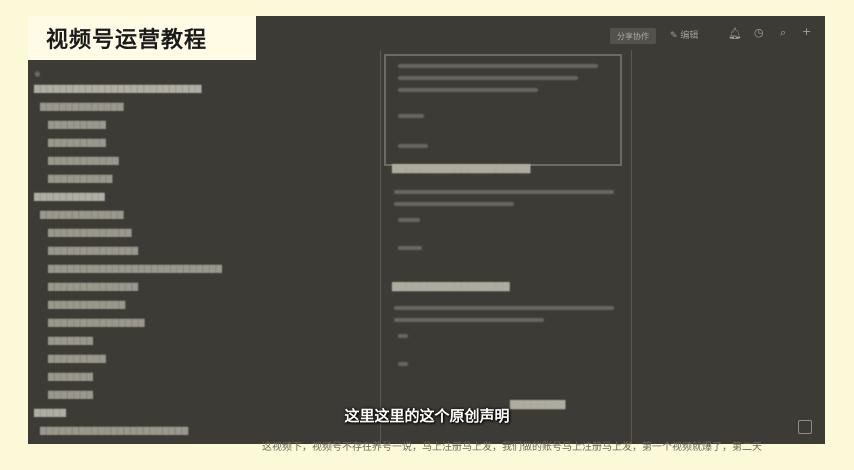 The width and height of the screenshot is (854, 470). Describe the element at coordinates (674, 36) in the screenshot. I see `edit-icon: ✎` at that location.